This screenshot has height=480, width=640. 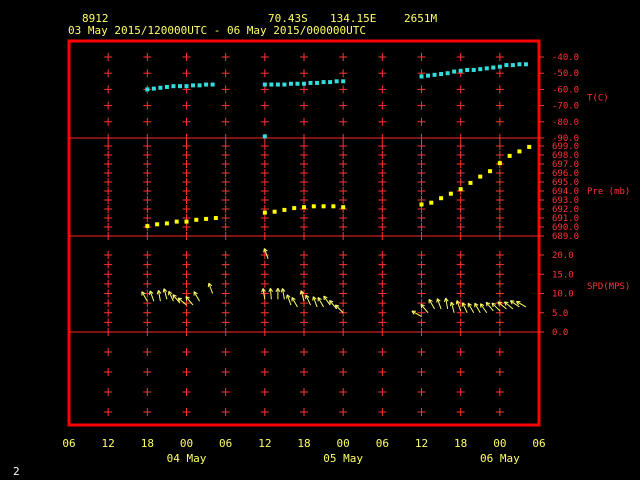 I want to click on y-tick-label: -70.0, so click(x=565, y=107).